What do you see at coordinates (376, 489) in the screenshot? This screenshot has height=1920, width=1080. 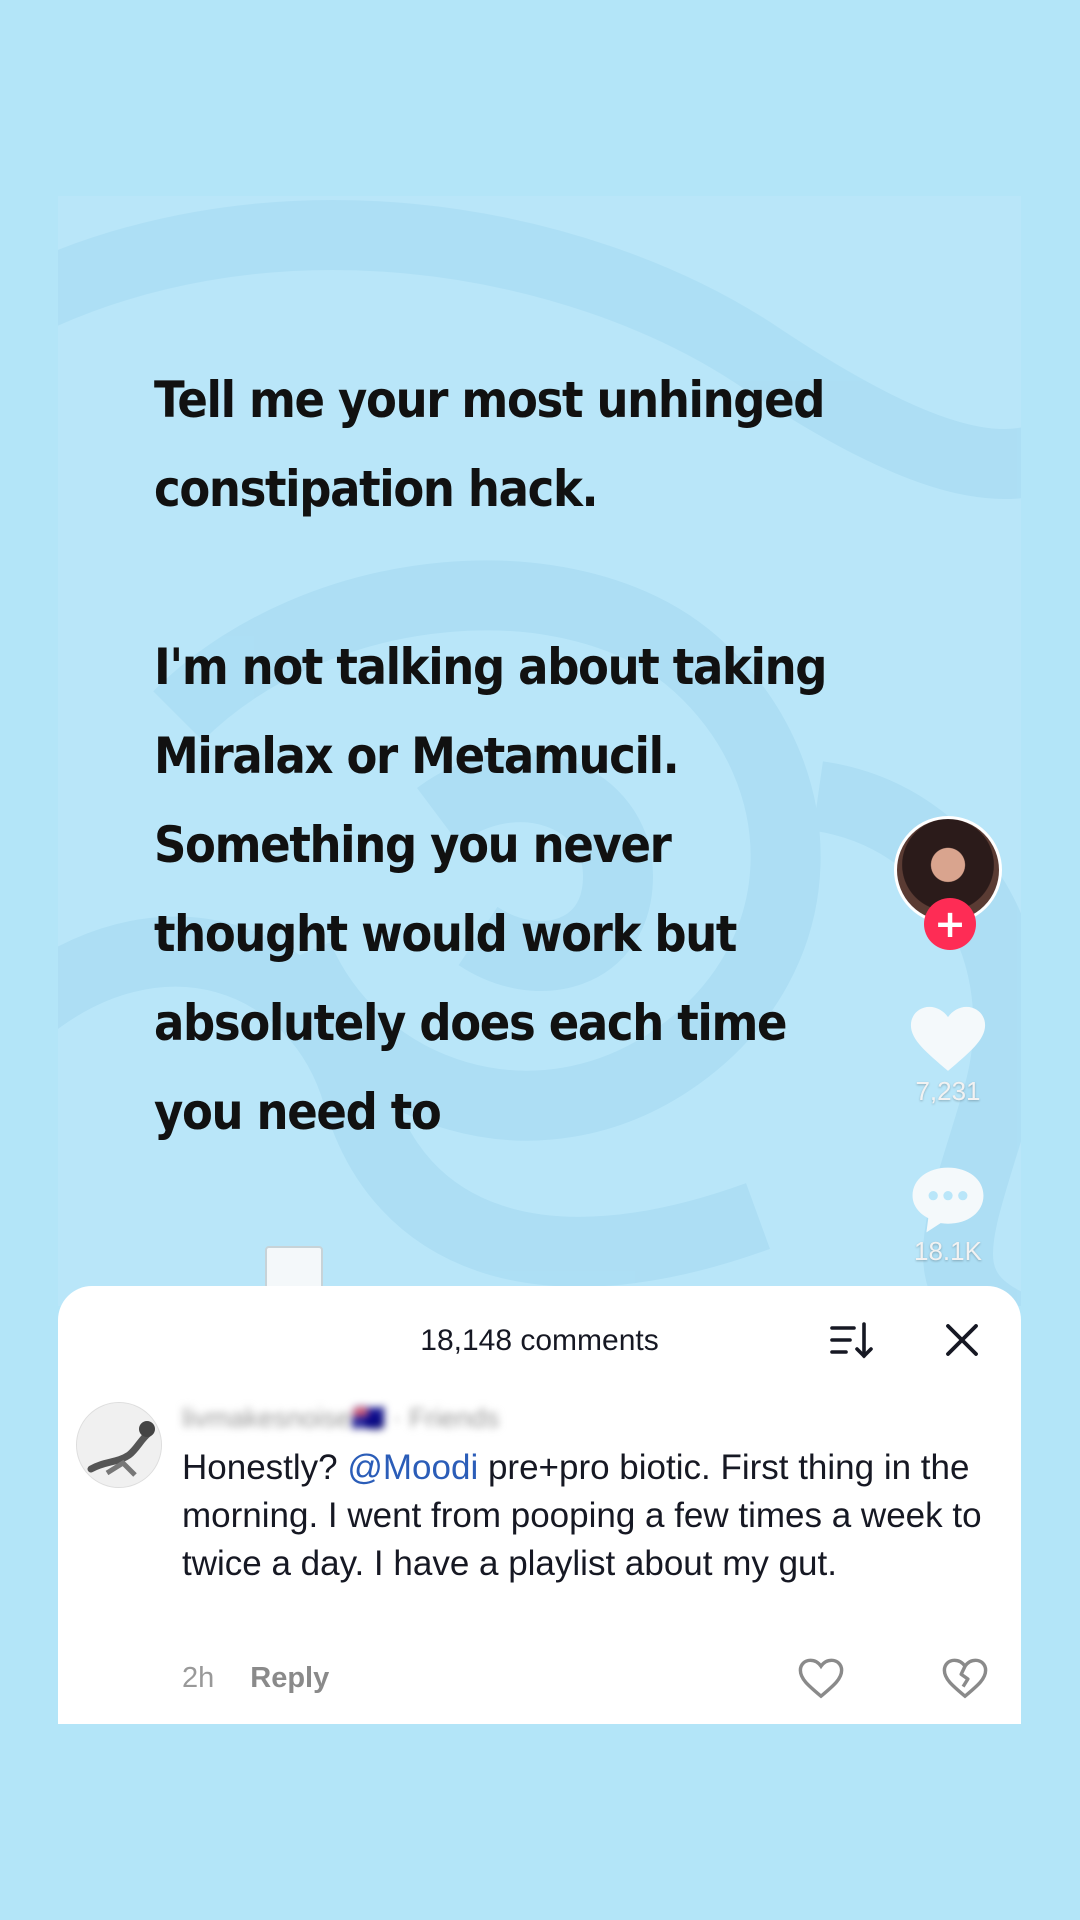 I see `caption-line: constipation hack.` at bounding box center [376, 489].